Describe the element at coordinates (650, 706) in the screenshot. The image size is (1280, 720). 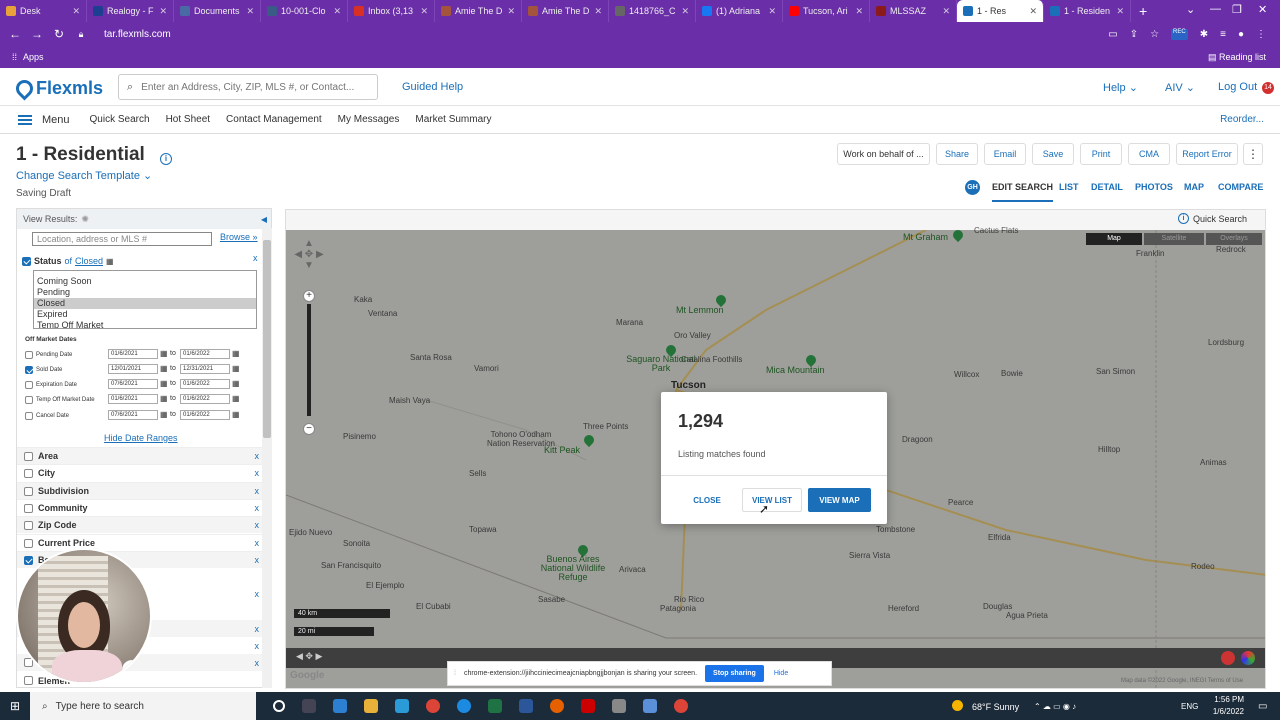
I see `app-icon` at that location.